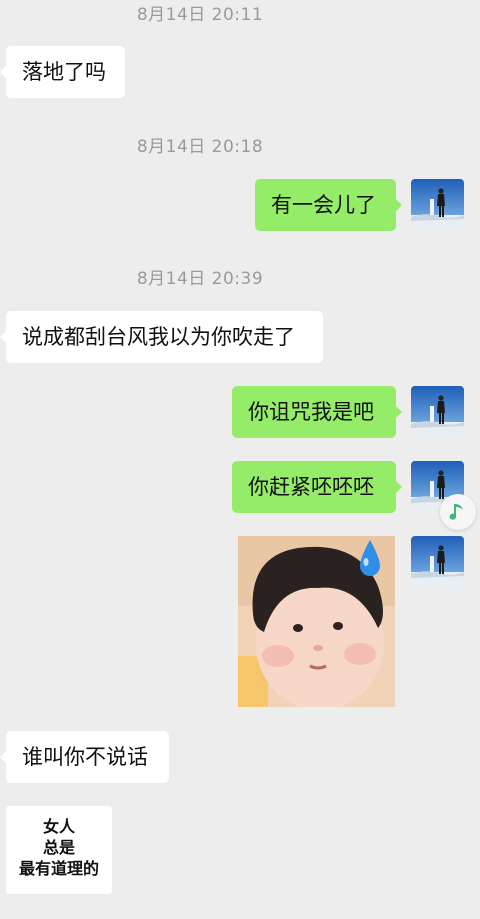 Image resolution: width=480 pixels, height=919 pixels. I want to click on card-line: 总是, so click(58, 847).